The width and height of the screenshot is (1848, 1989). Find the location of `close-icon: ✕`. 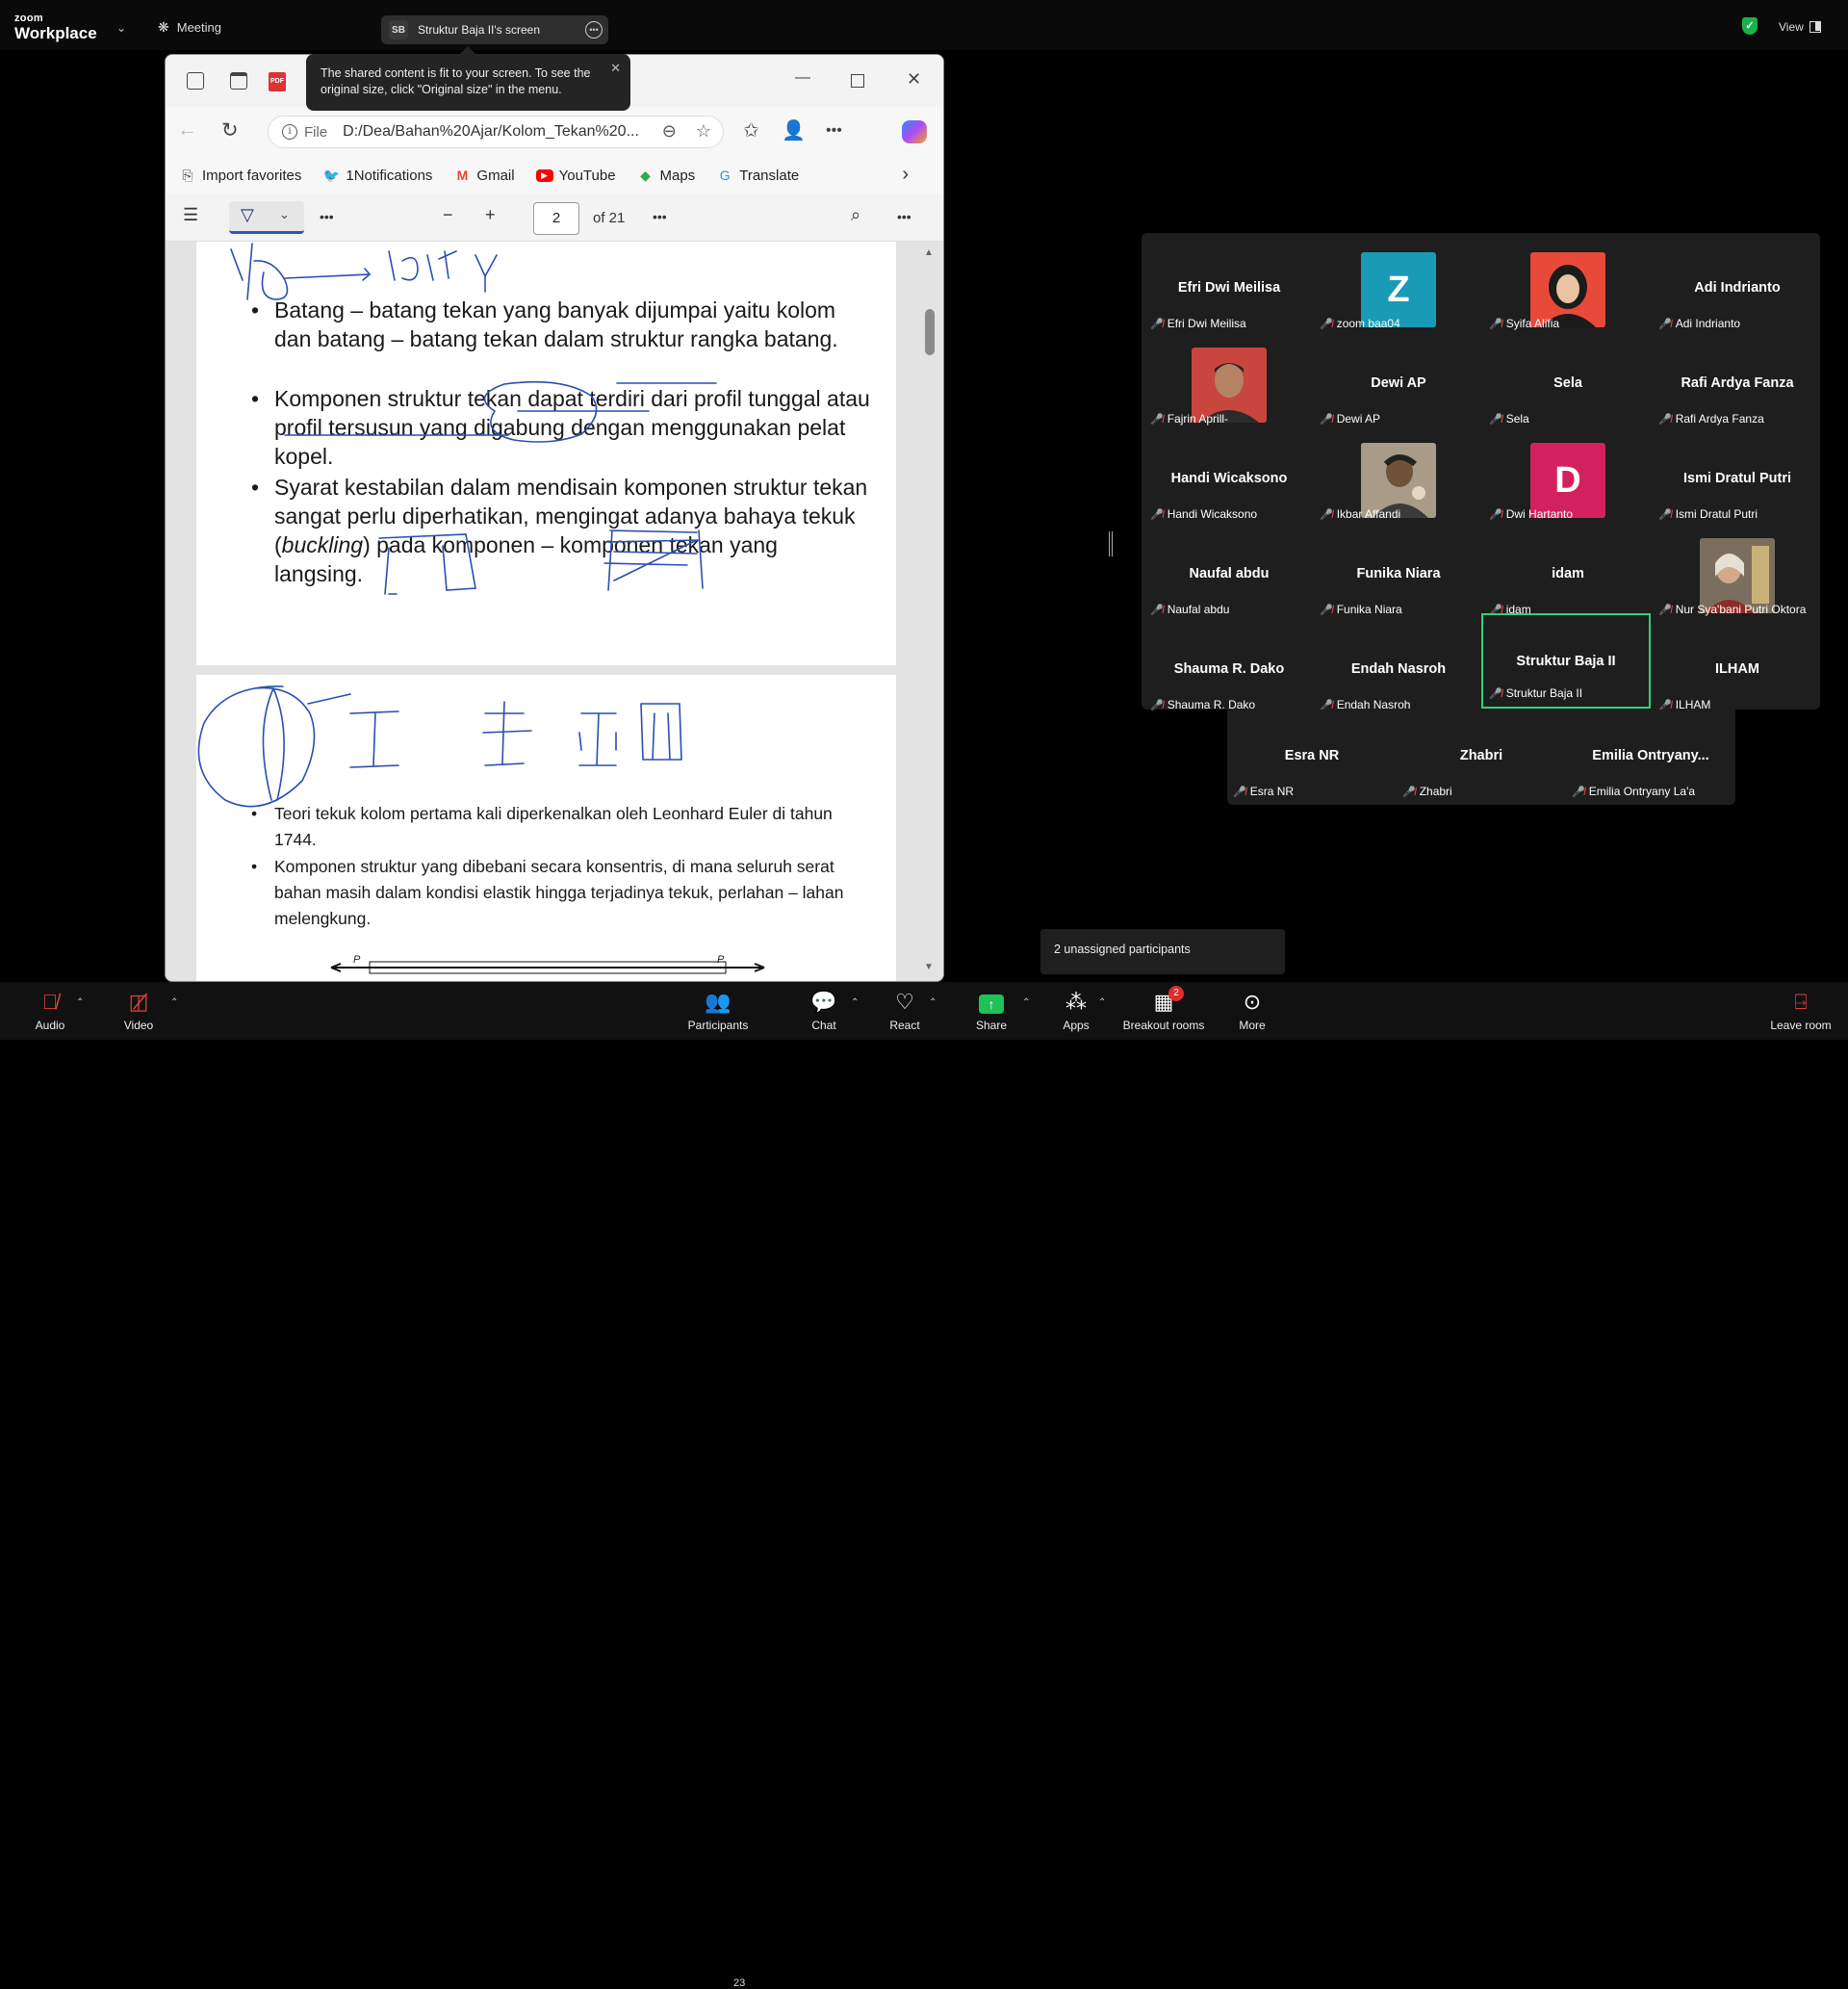

close-icon: ✕ is located at coordinates (615, 68).